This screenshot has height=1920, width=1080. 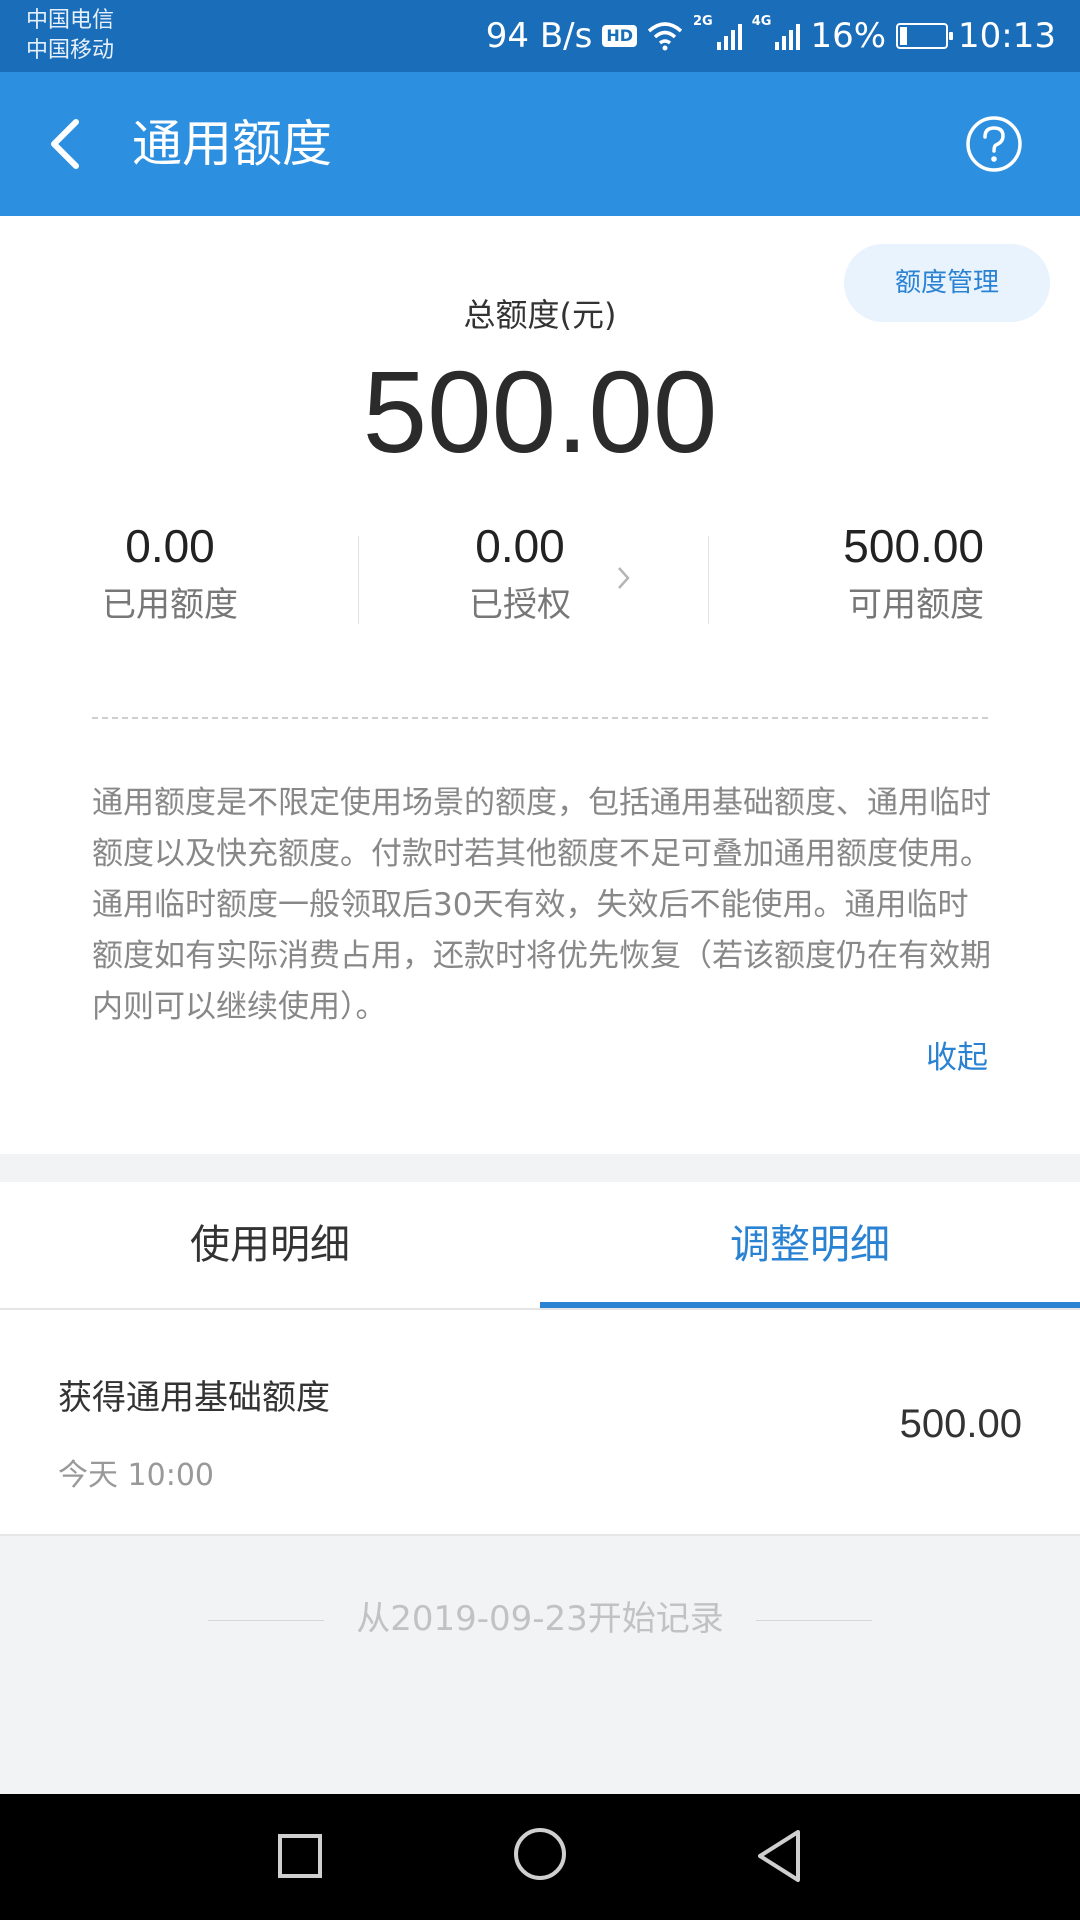 What do you see at coordinates (540, 1423) in the screenshot?
I see `list-item: 获得通用基础额度 今天 10:00 500.00` at bounding box center [540, 1423].